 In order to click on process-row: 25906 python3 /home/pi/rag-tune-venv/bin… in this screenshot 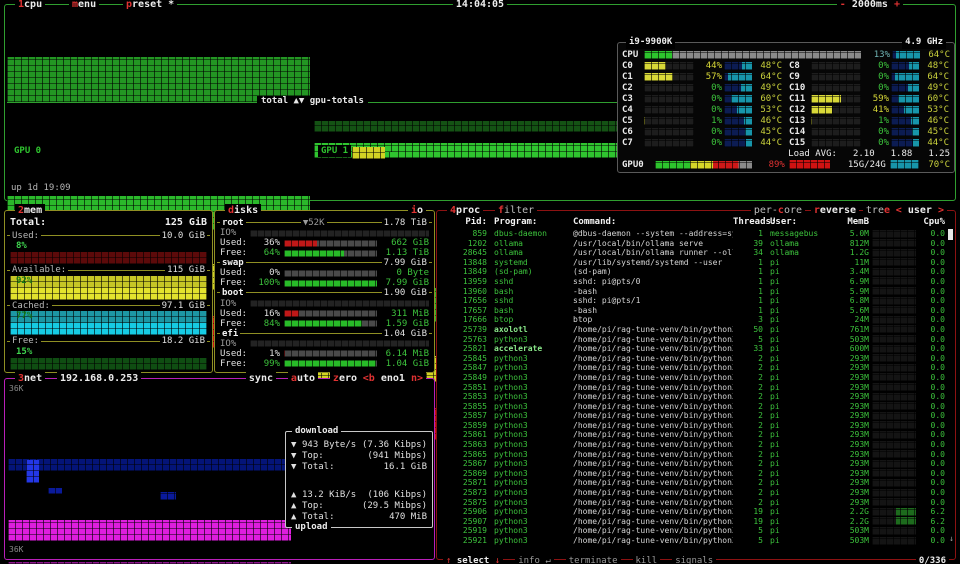, I will do `click(693, 511)`.